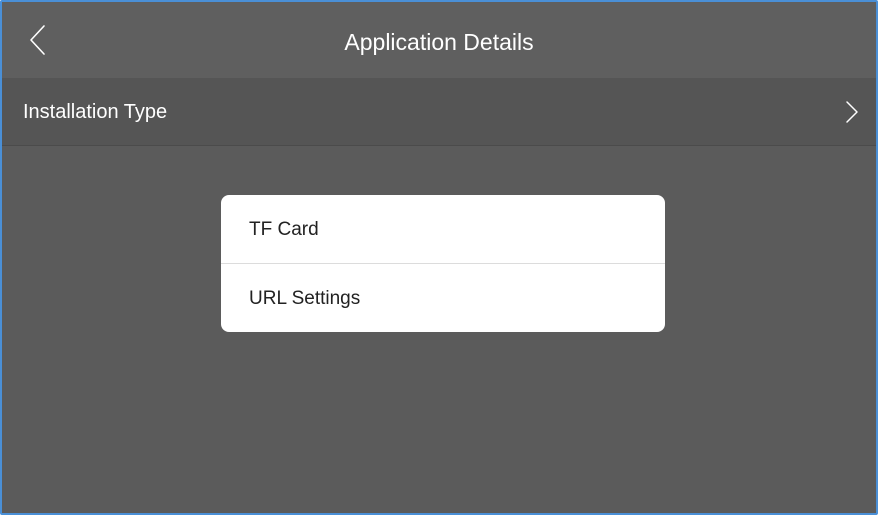 The height and width of the screenshot is (515, 878). I want to click on installation-type-label: Installation Type, so click(95, 112).